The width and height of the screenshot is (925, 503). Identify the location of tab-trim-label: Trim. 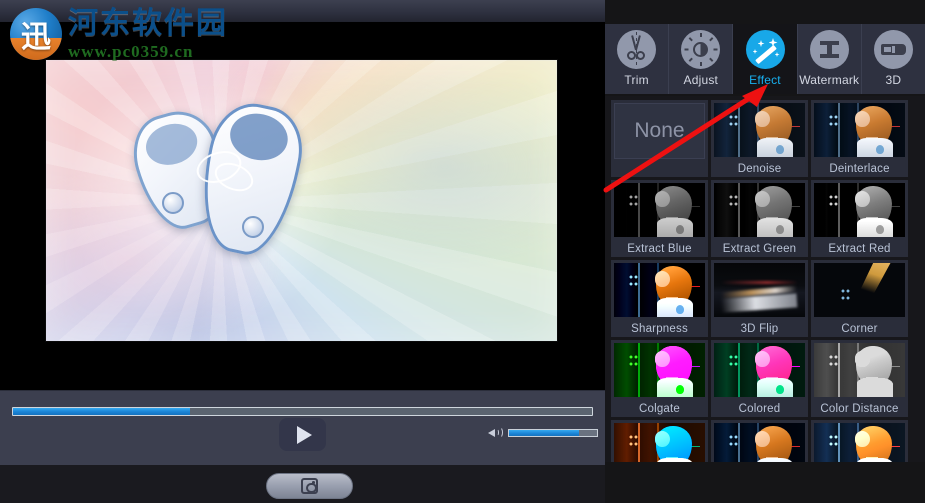
(636, 80).